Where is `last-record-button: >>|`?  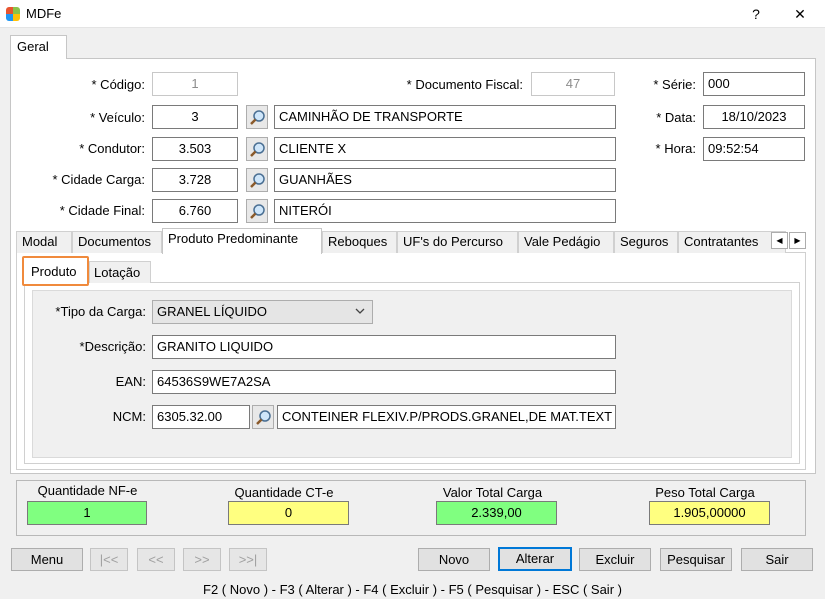
last-record-button: >>| is located at coordinates (248, 559).